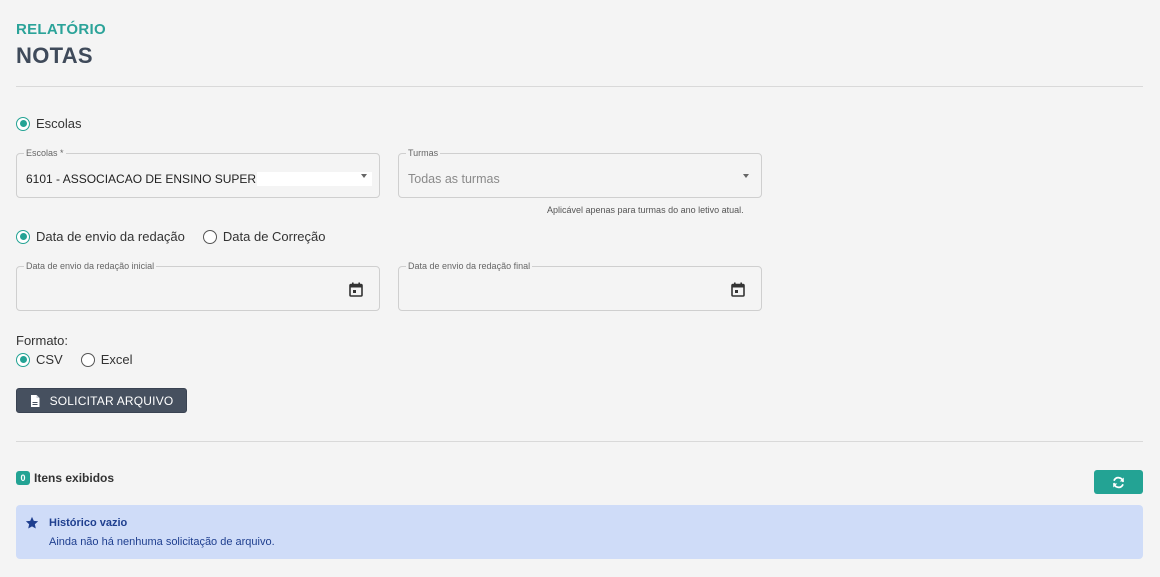  Describe the element at coordinates (88, 523) in the screenshot. I see `alert-title: Histórico vazio` at that location.